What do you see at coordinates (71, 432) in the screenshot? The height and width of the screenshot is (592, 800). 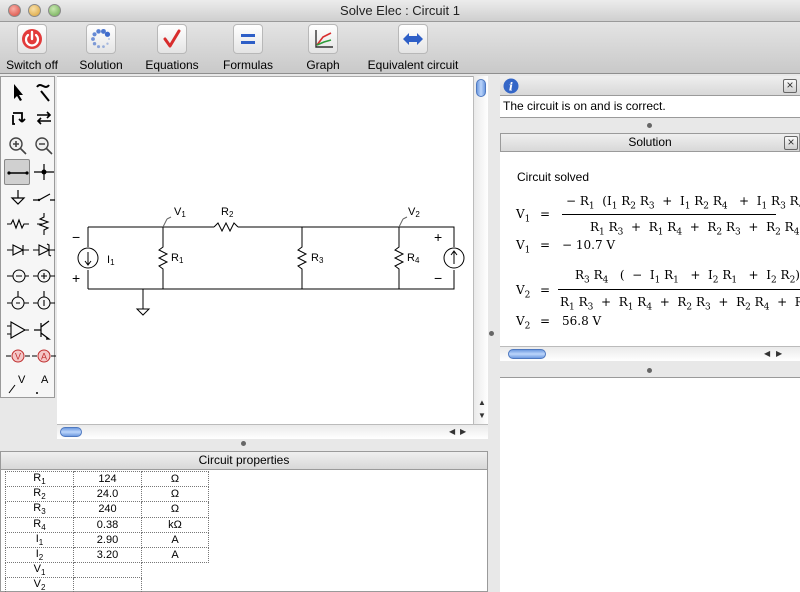 I see `canvas-horizontal-scroll-thumb` at bounding box center [71, 432].